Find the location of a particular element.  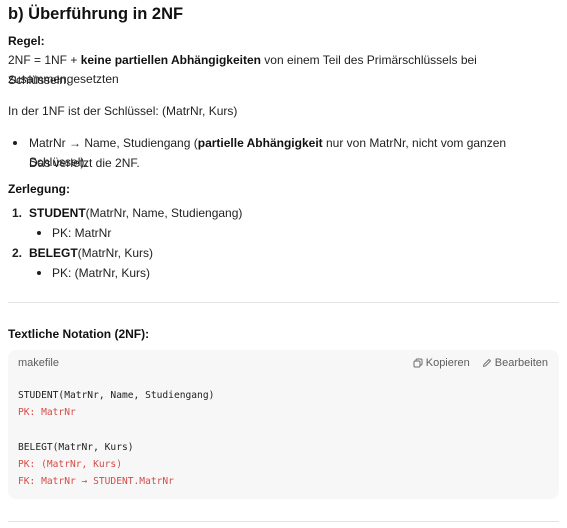

copy-label: Kopieren is located at coordinates (447, 363).